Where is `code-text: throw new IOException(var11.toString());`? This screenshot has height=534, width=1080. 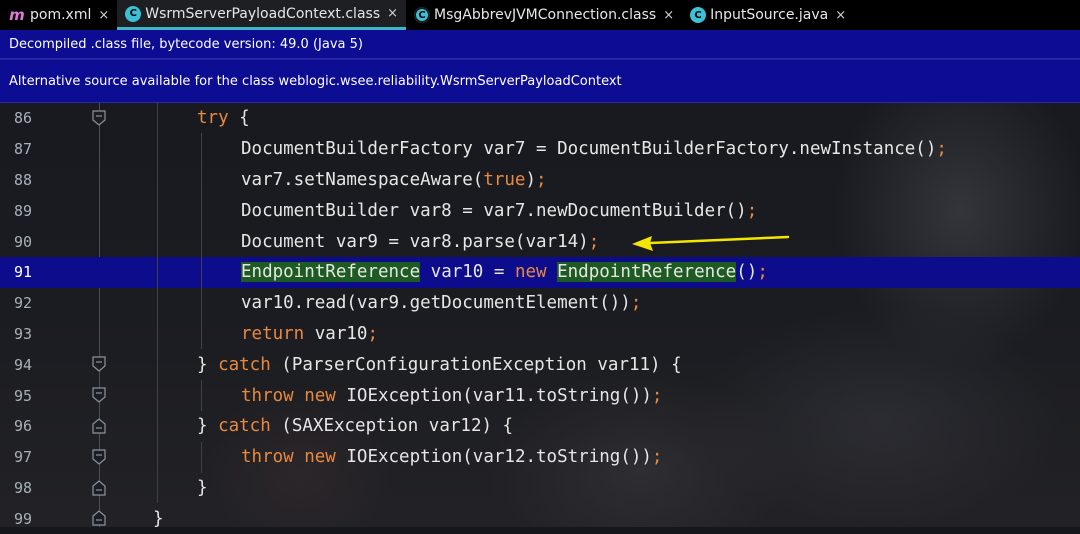 code-text: throw new IOException(var11.toString()); is located at coordinates (451, 396).